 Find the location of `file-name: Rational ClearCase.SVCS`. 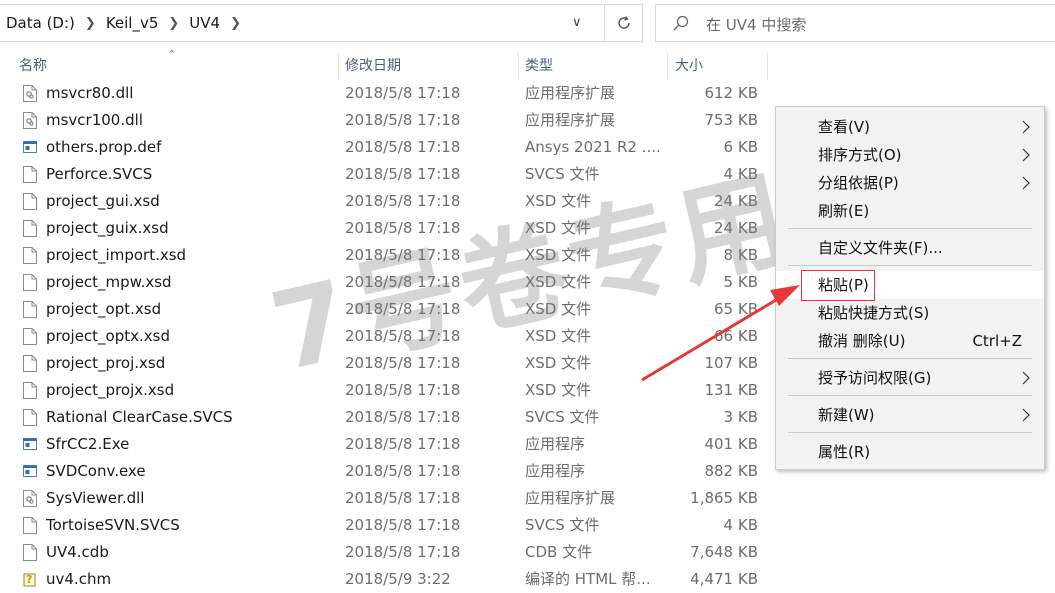

file-name: Rational ClearCase.SVCS is located at coordinates (139, 417).